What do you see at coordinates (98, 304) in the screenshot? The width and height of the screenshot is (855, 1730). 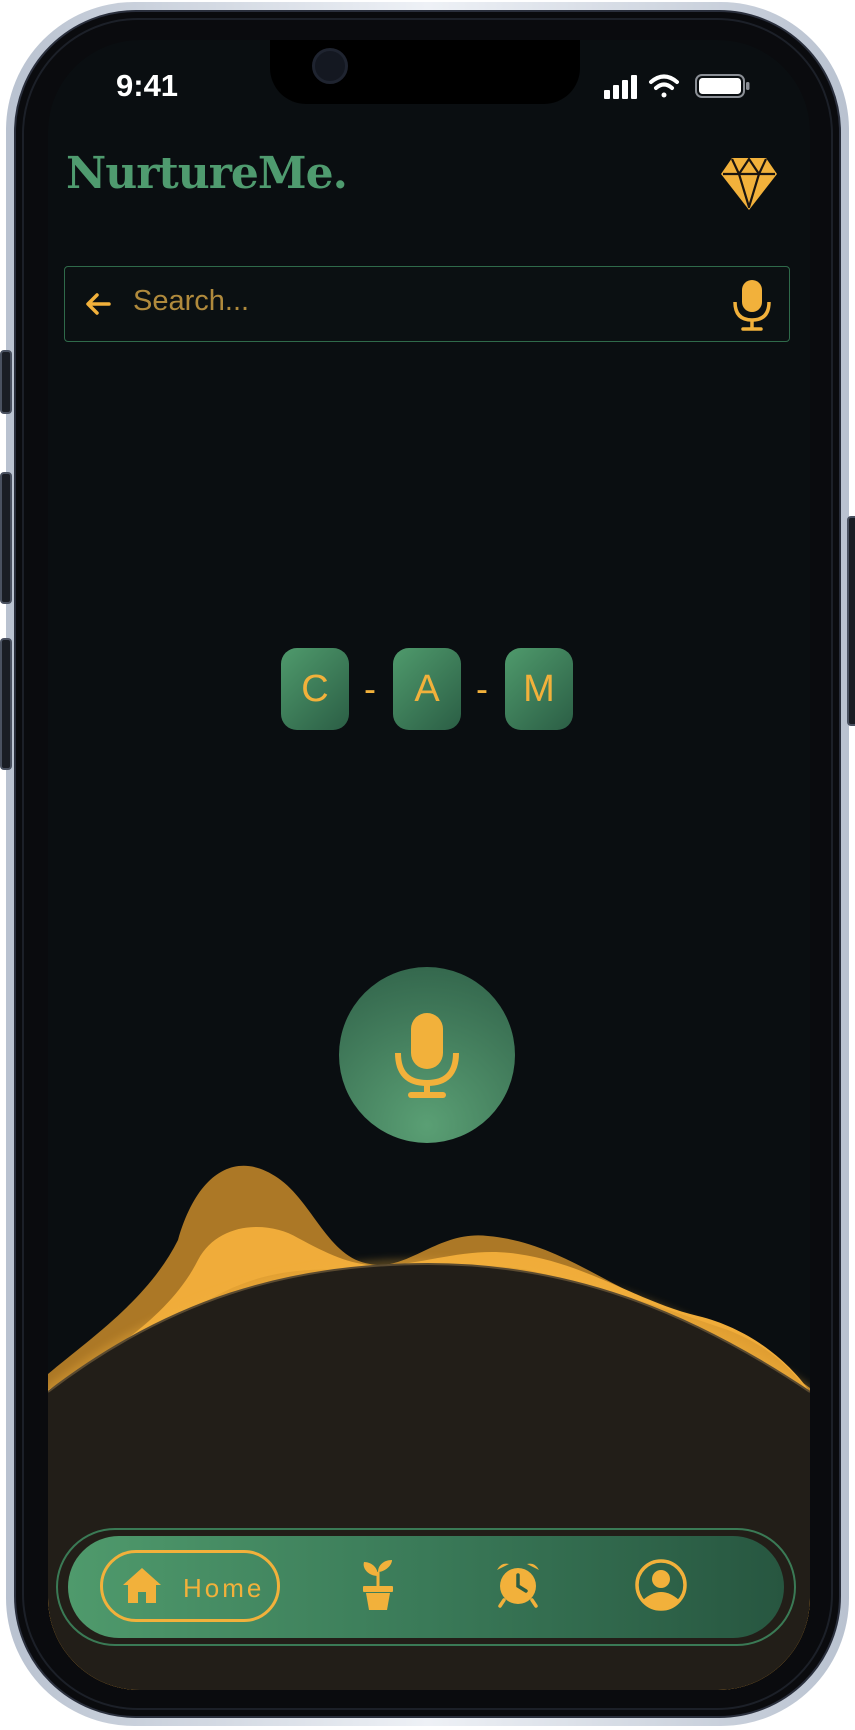 I see `back-arrow-icon` at bounding box center [98, 304].